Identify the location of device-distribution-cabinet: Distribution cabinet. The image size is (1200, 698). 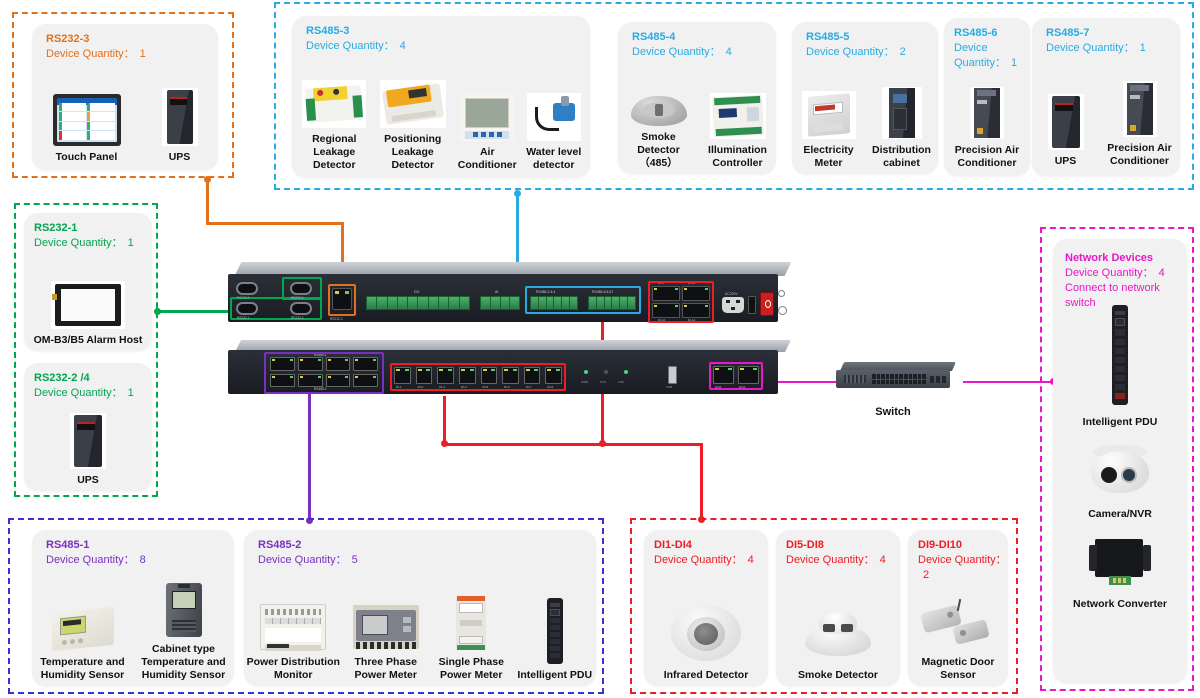
(902, 128).